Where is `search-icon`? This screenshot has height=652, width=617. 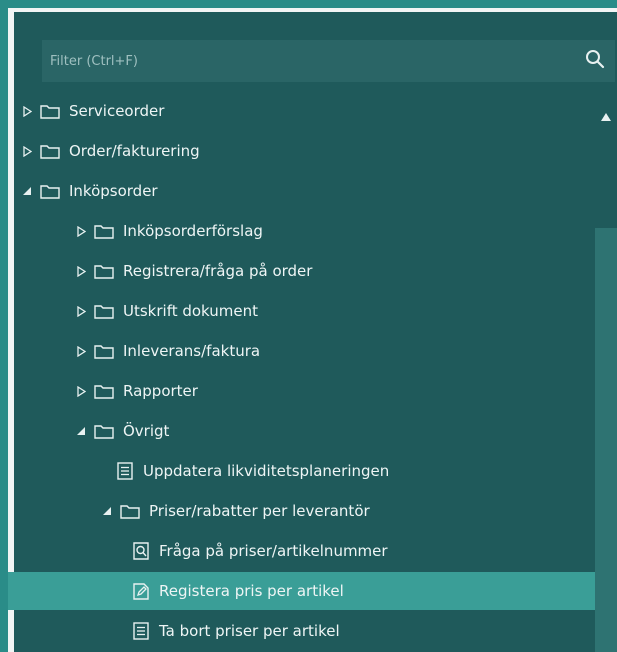
search-icon is located at coordinates (595, 61).